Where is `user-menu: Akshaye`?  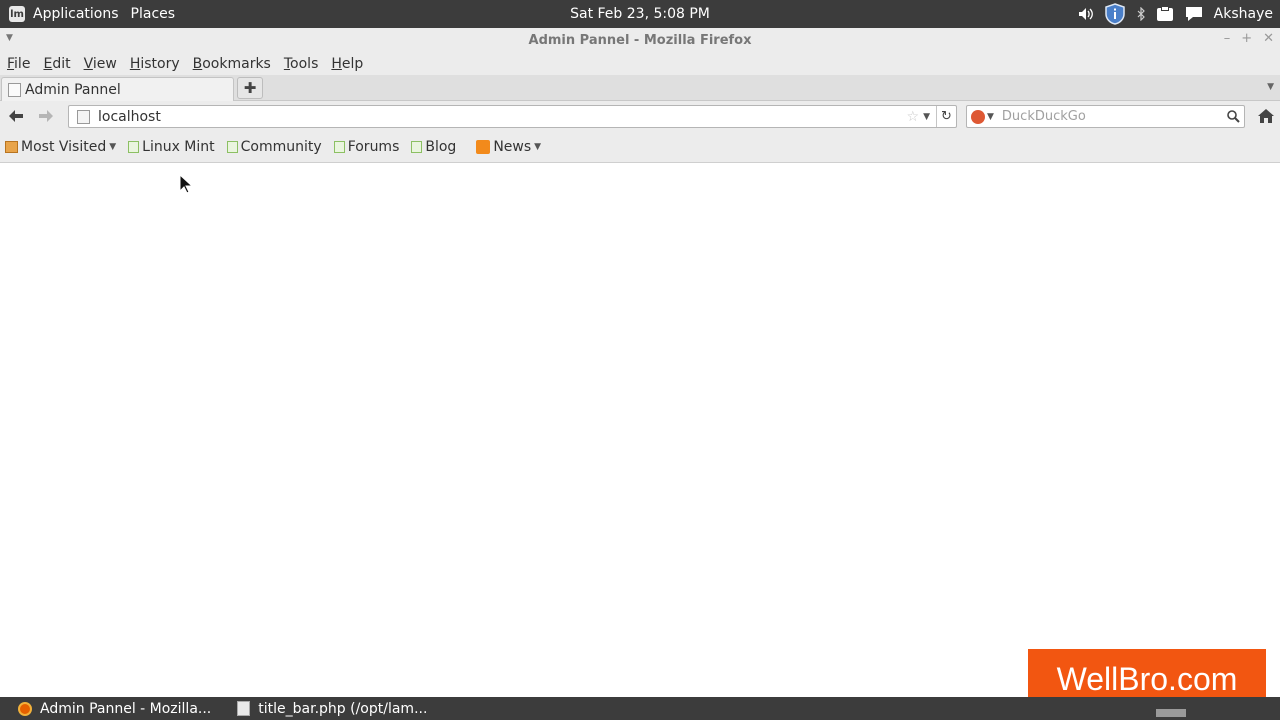 user-menu: Akshaye is located at coordinates (1243, 14).